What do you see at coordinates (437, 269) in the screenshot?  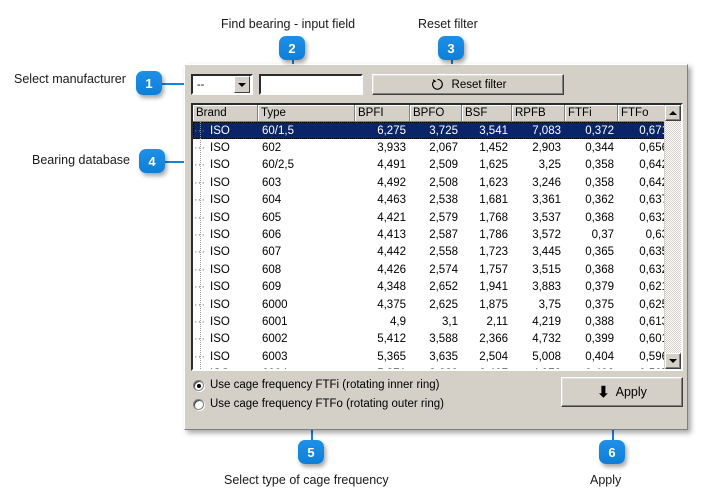 I see `table-row: ··· ISO 608 4,426 2,574 1,757 3,515 0,368 0,632` at bounding box center [437, 269].